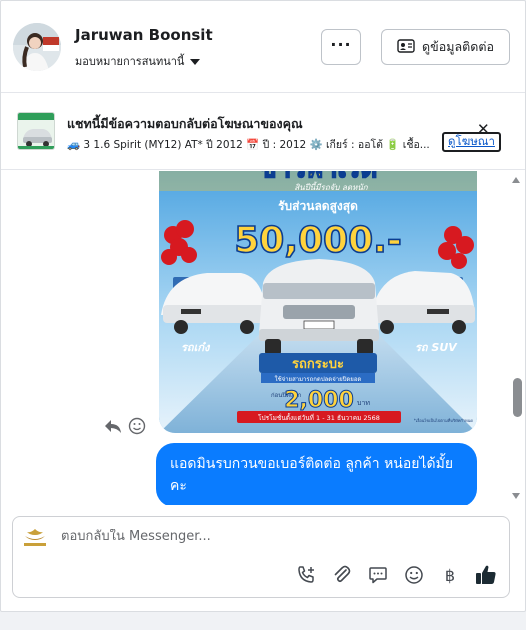  I want to click on ad-price-unit: บาท, so click(363, 403).